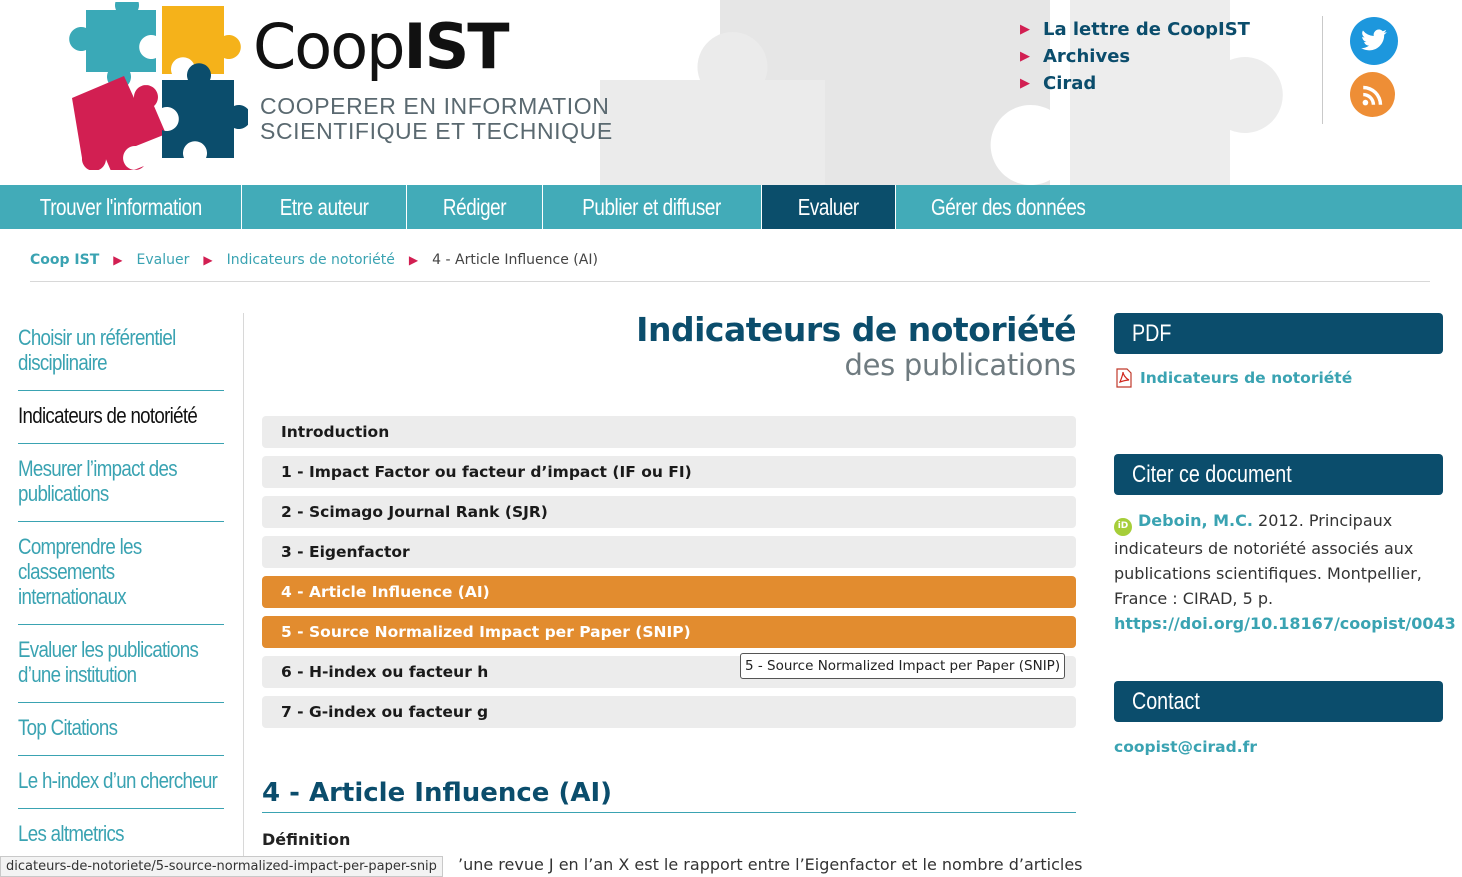 Image resolution: width=1462 pixels, height=877 pixels. What do you see at coordinates (121, 352) in the screenshot?
I see `sidebar-item-referentiel: Choisir un référentiel disciplinaire` at bounding box center [121, 352].